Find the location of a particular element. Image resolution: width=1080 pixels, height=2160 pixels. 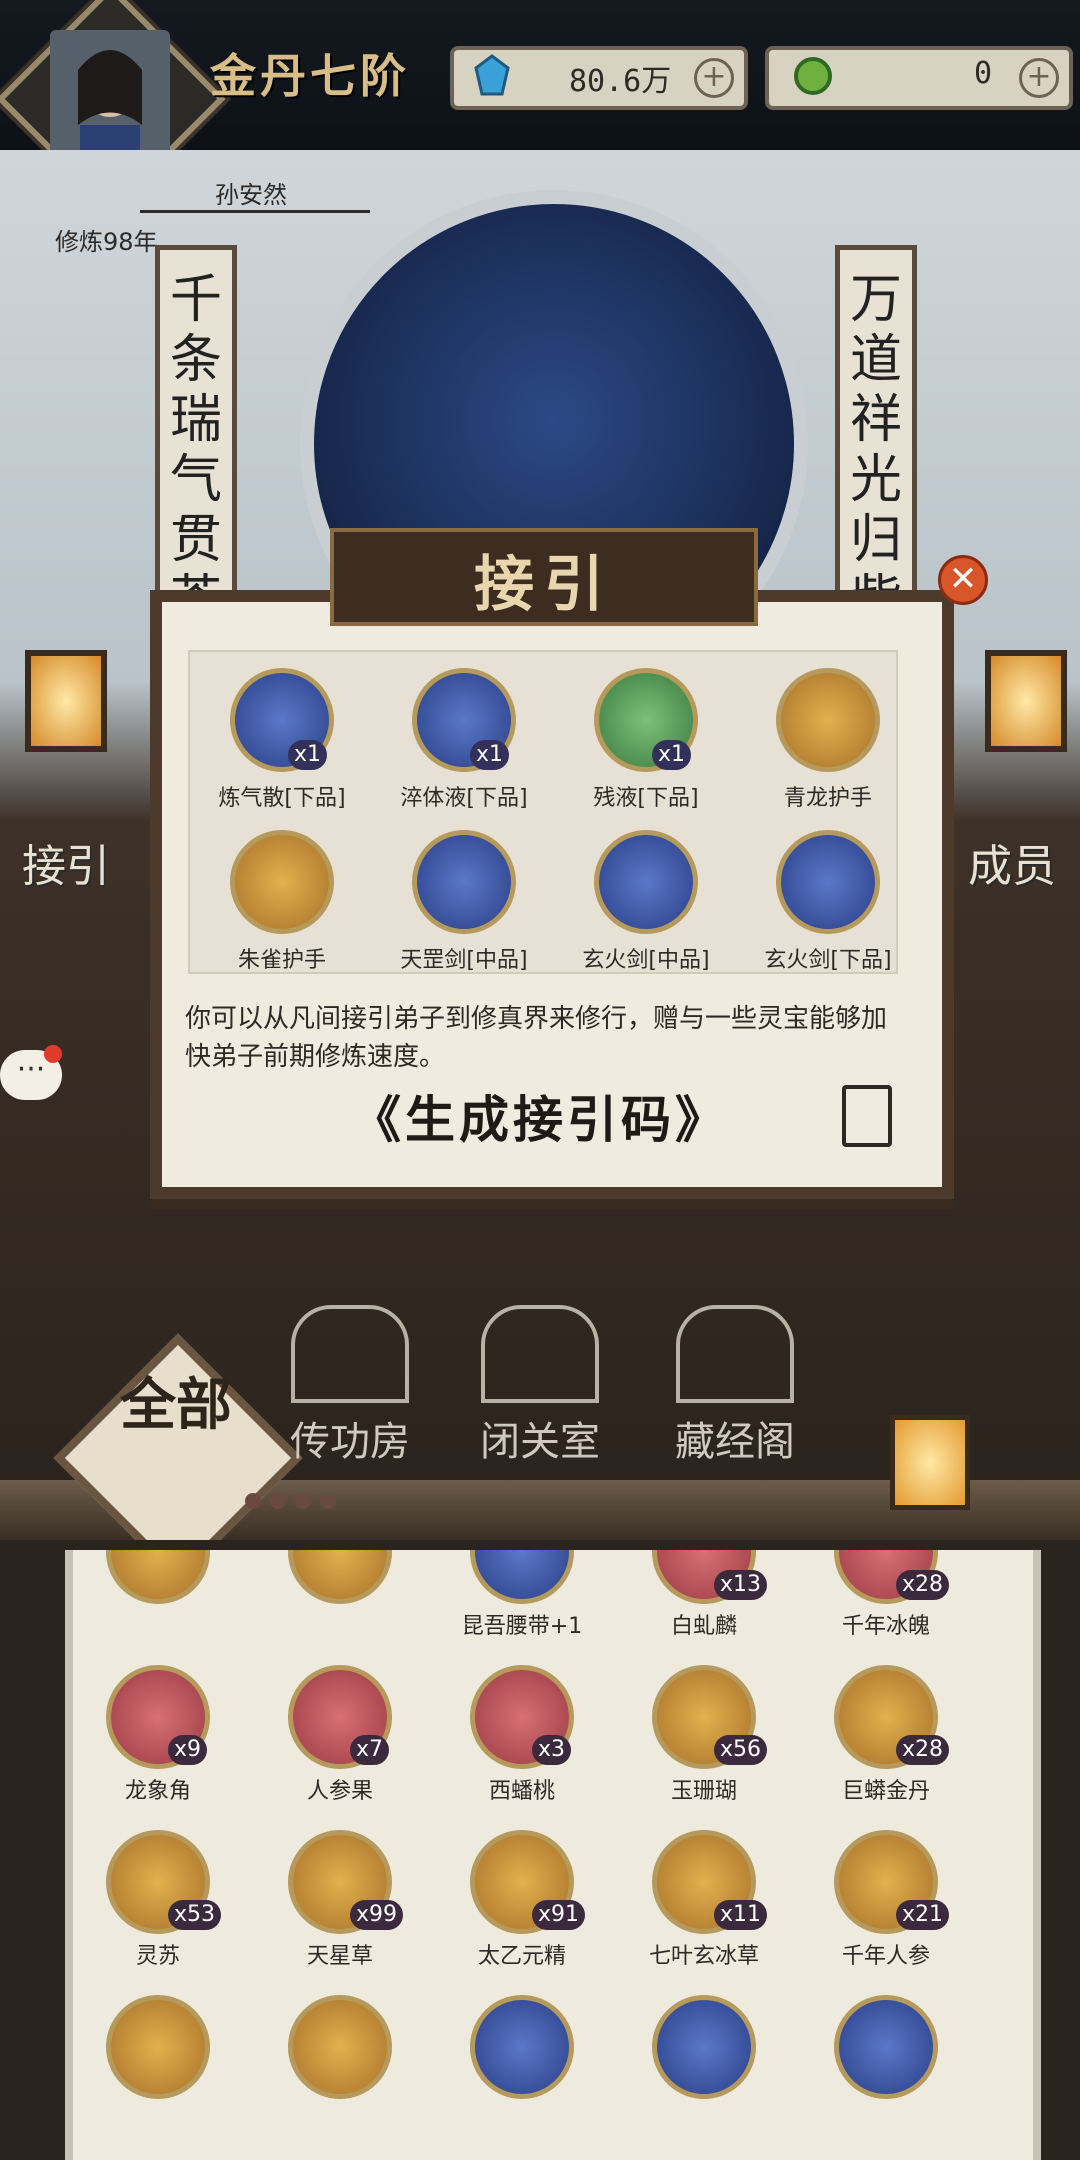

item-label: 朱雀护手 is located at coordinates (281, 960).